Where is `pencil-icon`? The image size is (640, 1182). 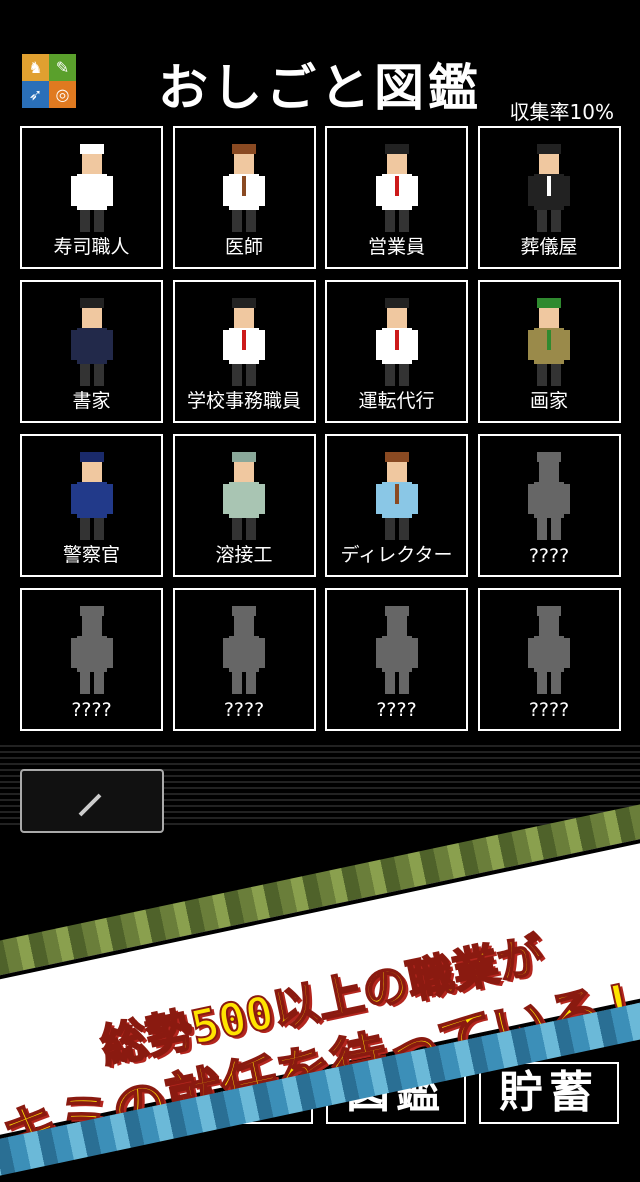 pencil-icon is located at coordinates (90, 805).